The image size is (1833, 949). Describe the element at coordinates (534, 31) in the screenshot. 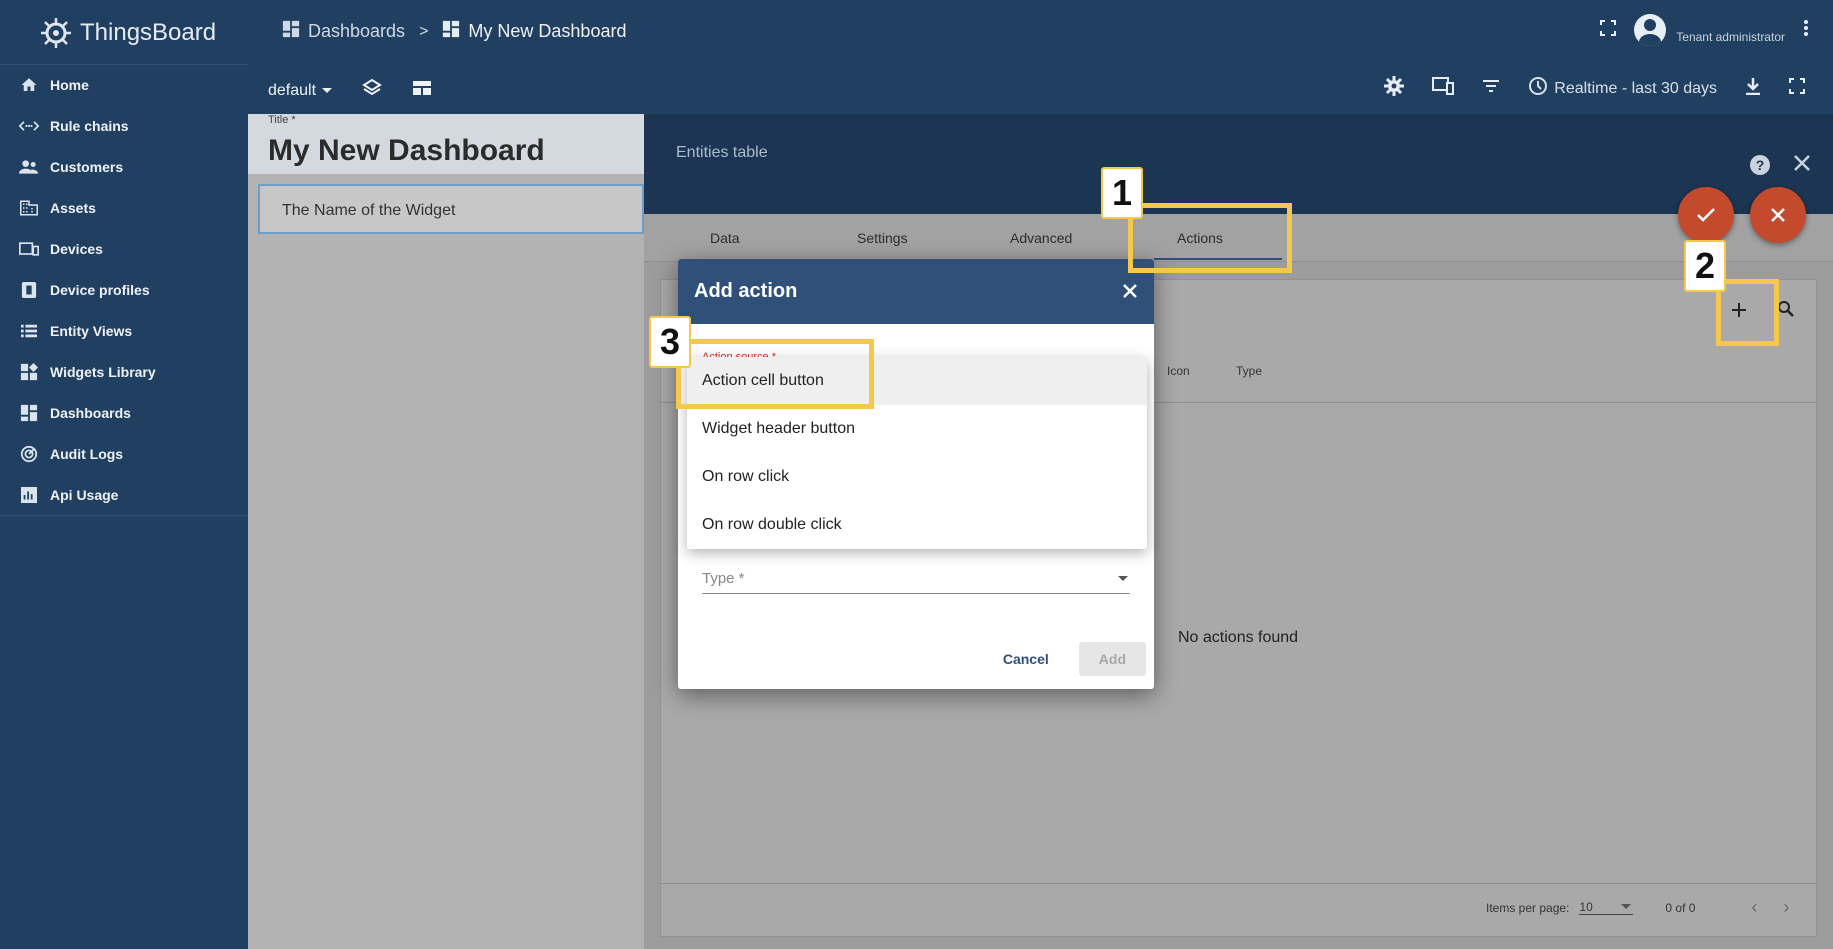

I see `breadcrumb-current: My New Dashboard` at that location.